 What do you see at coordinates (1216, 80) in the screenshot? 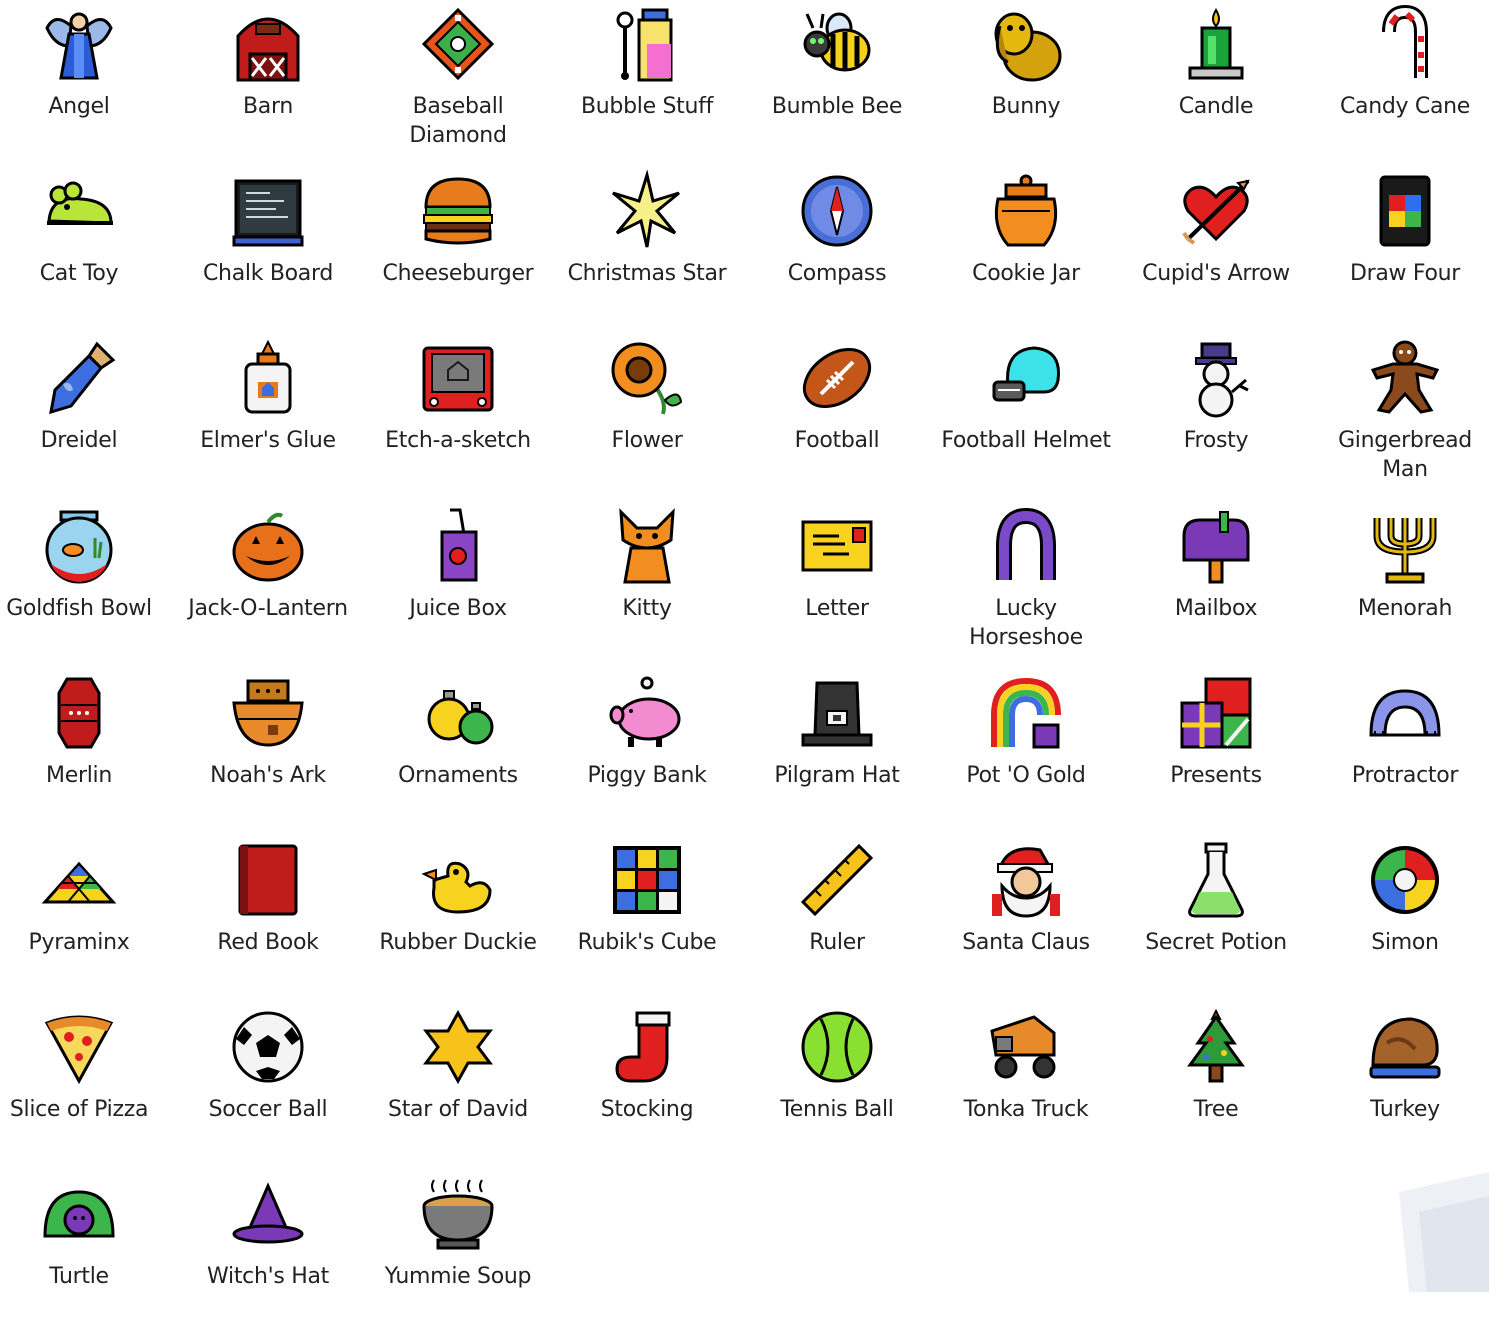
I see `icon-item-candle: Candle` at bounding box center [1216, 80].